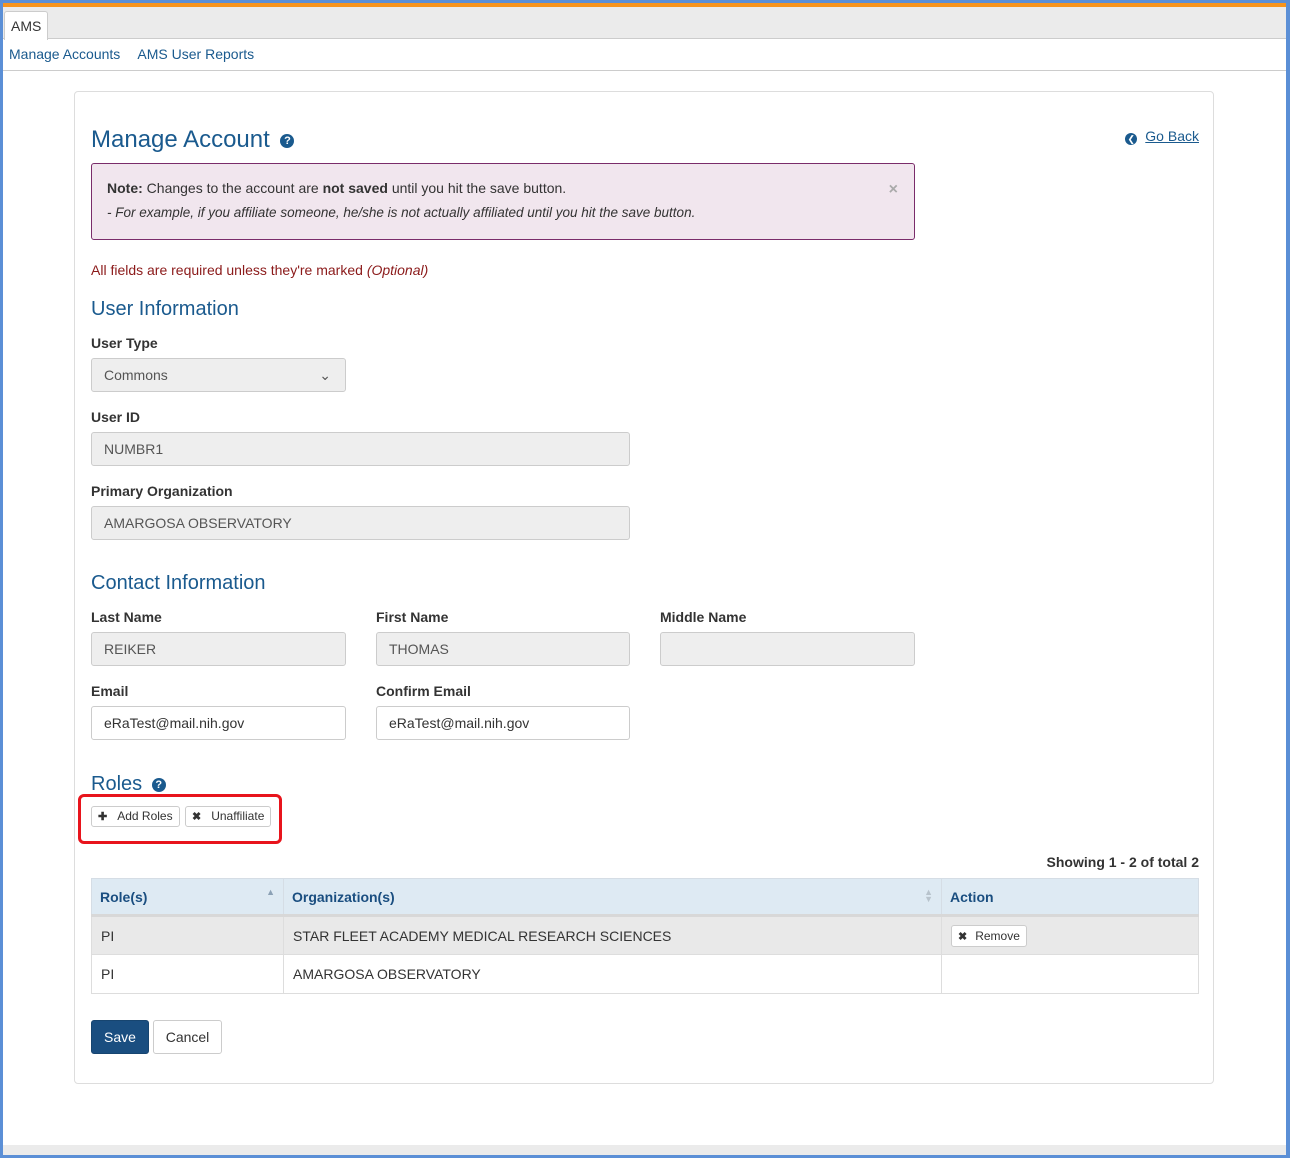  What do you see at coordinates (1131, 139) in the screenshot?
I see `arrow-circle-left-icon: ❮` at bounding box center [1131, 139].